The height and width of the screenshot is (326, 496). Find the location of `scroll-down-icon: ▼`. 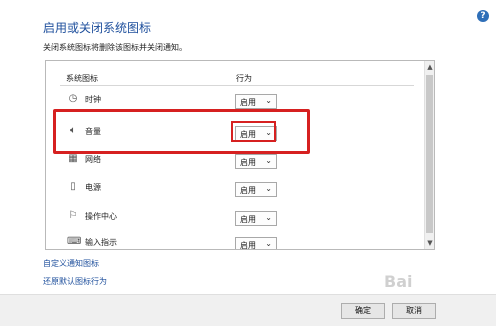

scroll-down-icon: ▼ is located at coordinates (430, 243).